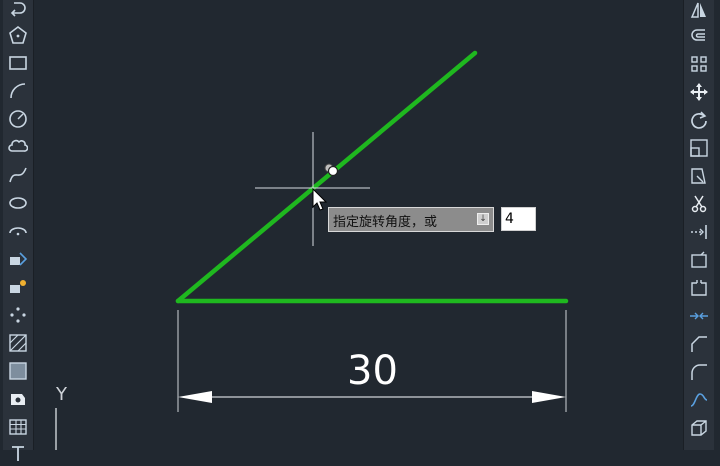  Describe the element at coordinates (483, 219) in the screenshot. I see `prompt-options-down-icon: ↓` at that location.